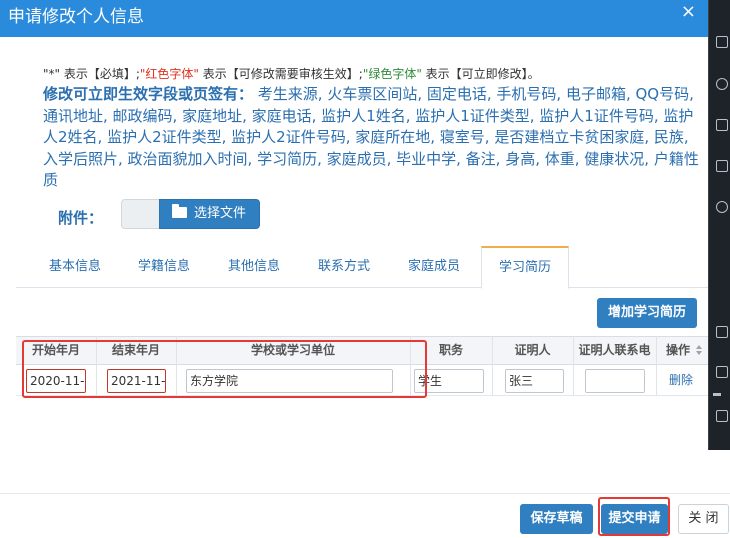  What do you see at coordinates (556, 519) in the screenshot?
I see `save-draft-button: 保存草稿` at bounding box center [556, 519].